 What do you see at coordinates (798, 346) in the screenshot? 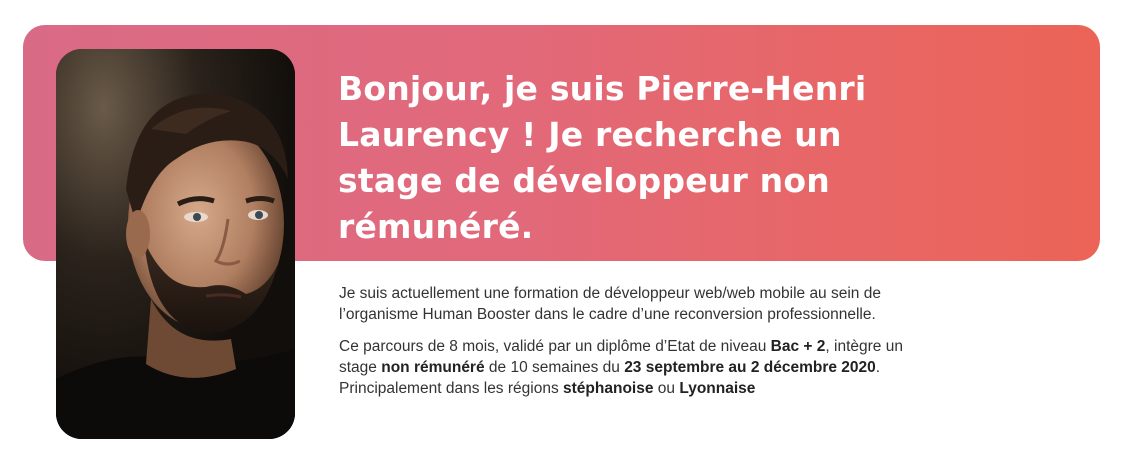
I see `diploma-level: Bac + 2` at bounding box center [798, 346].